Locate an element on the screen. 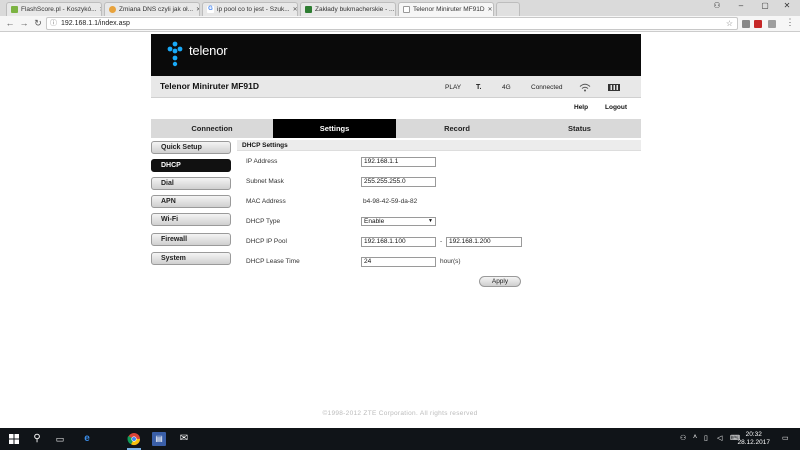  browser-tab-3: G ip pool co to jest - Szuk... ✕ is located at coordinates (250, 9).